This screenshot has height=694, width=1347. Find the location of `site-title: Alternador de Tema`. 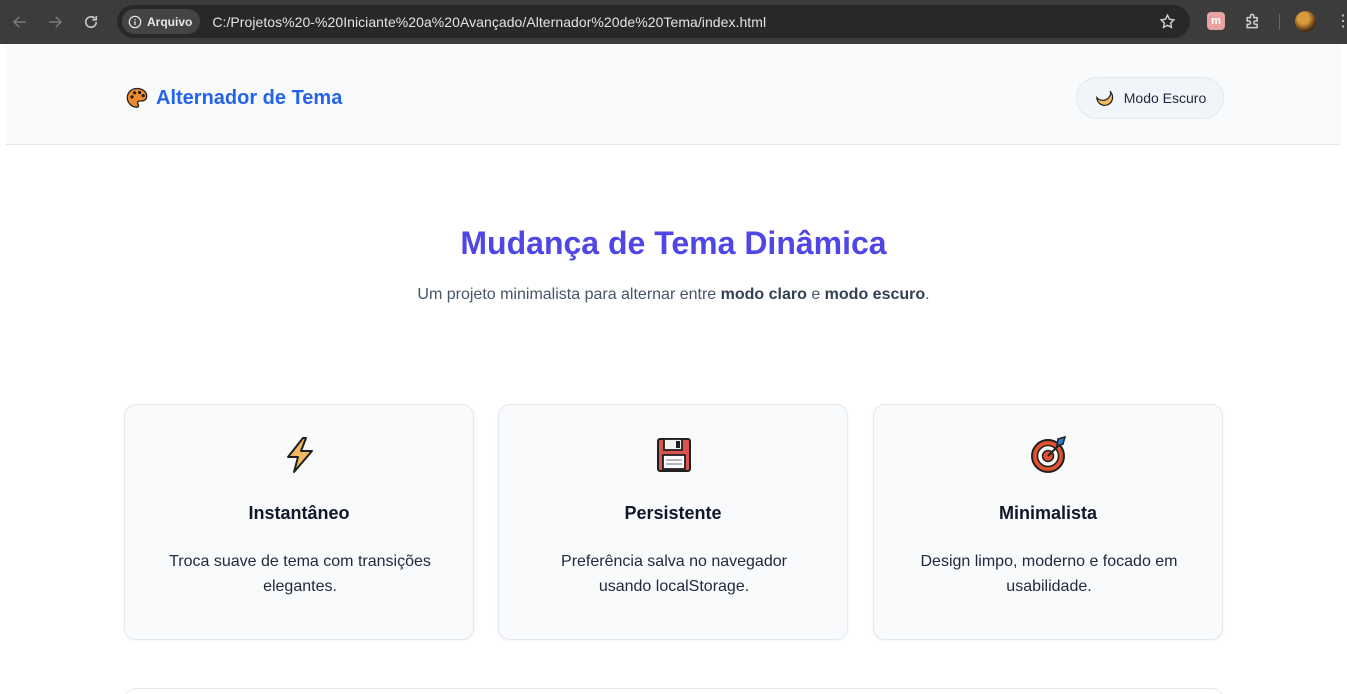

site-title: Alternador de Tema is located at coordinates (249, 97).